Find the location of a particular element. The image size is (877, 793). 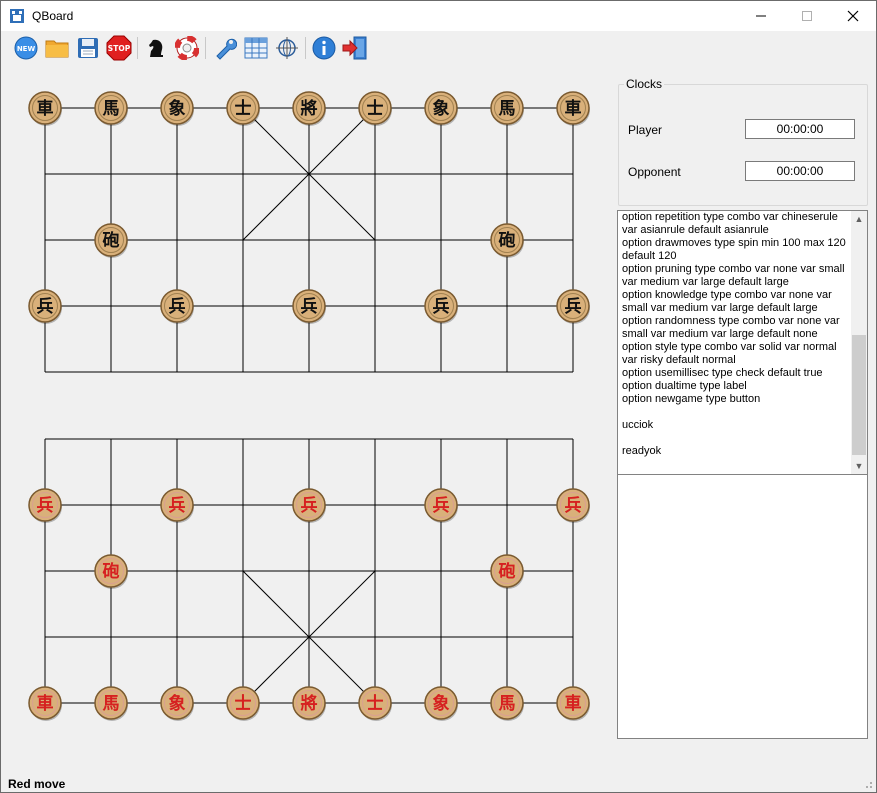

stop-button: STOP is located at coordinates (119, 48).